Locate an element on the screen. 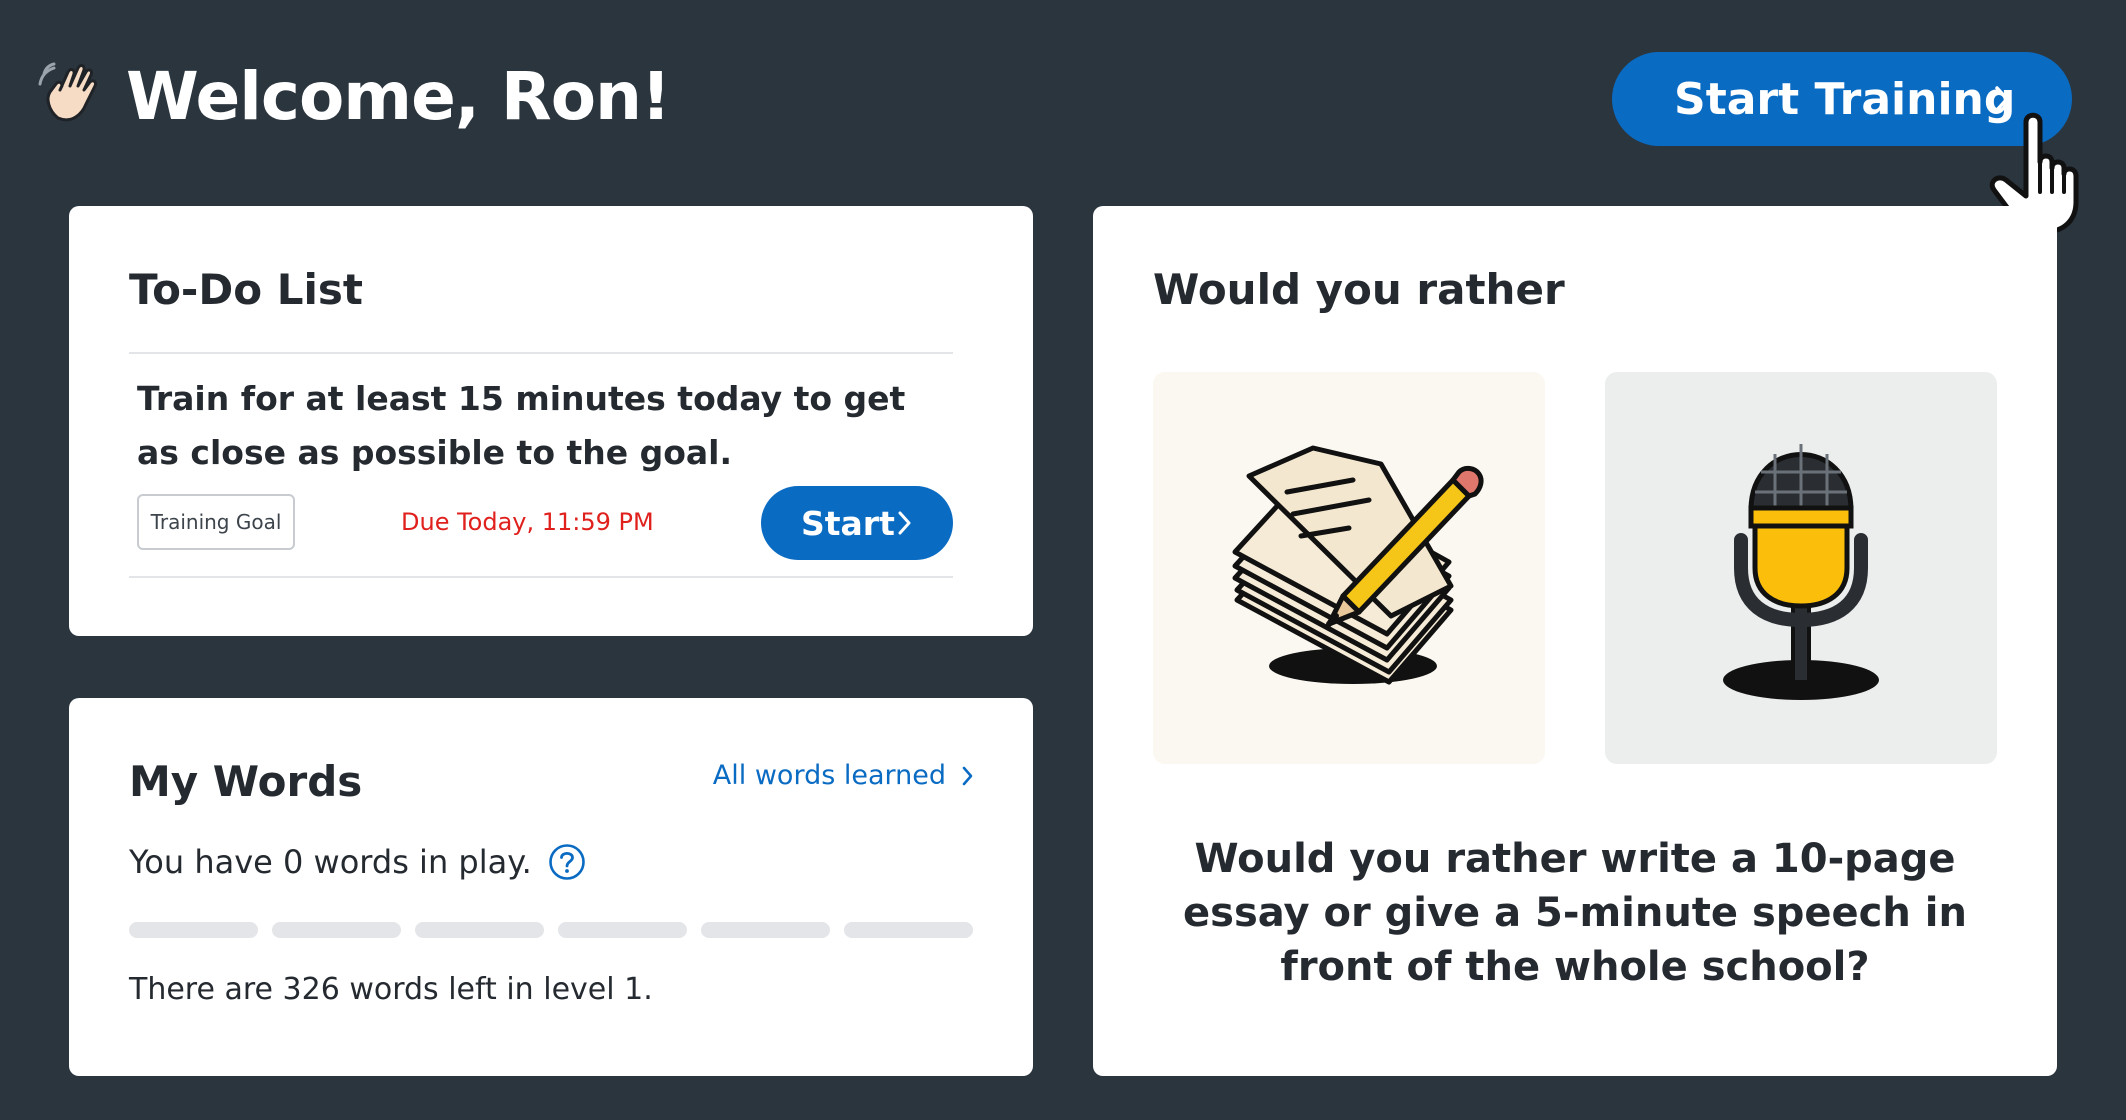  all-words-learned-label: All words learned is located at coordinates (829, 775).